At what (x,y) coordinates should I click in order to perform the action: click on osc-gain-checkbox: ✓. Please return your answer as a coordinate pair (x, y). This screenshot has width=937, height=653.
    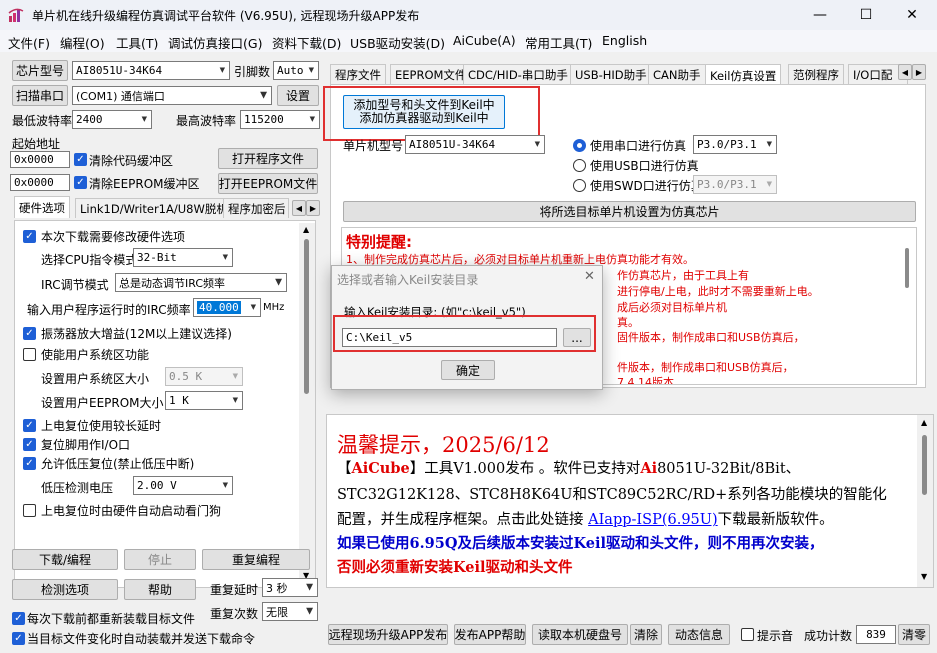
    Looking at the image, I should click on (29, 333).